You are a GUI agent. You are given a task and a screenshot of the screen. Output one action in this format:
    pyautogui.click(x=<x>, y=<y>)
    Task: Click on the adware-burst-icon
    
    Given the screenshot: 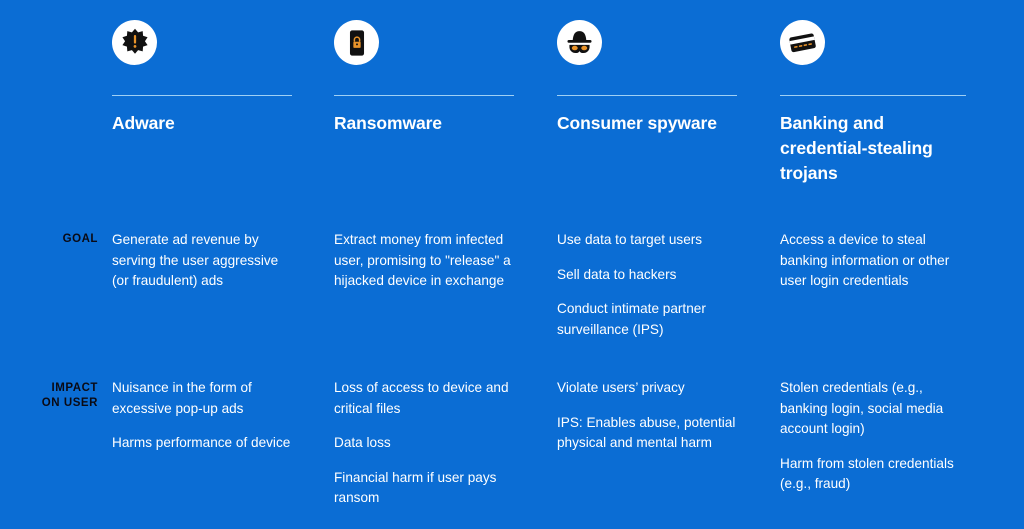 What is the action you would take?
    pyautogui.click(x=134, y=42)
    